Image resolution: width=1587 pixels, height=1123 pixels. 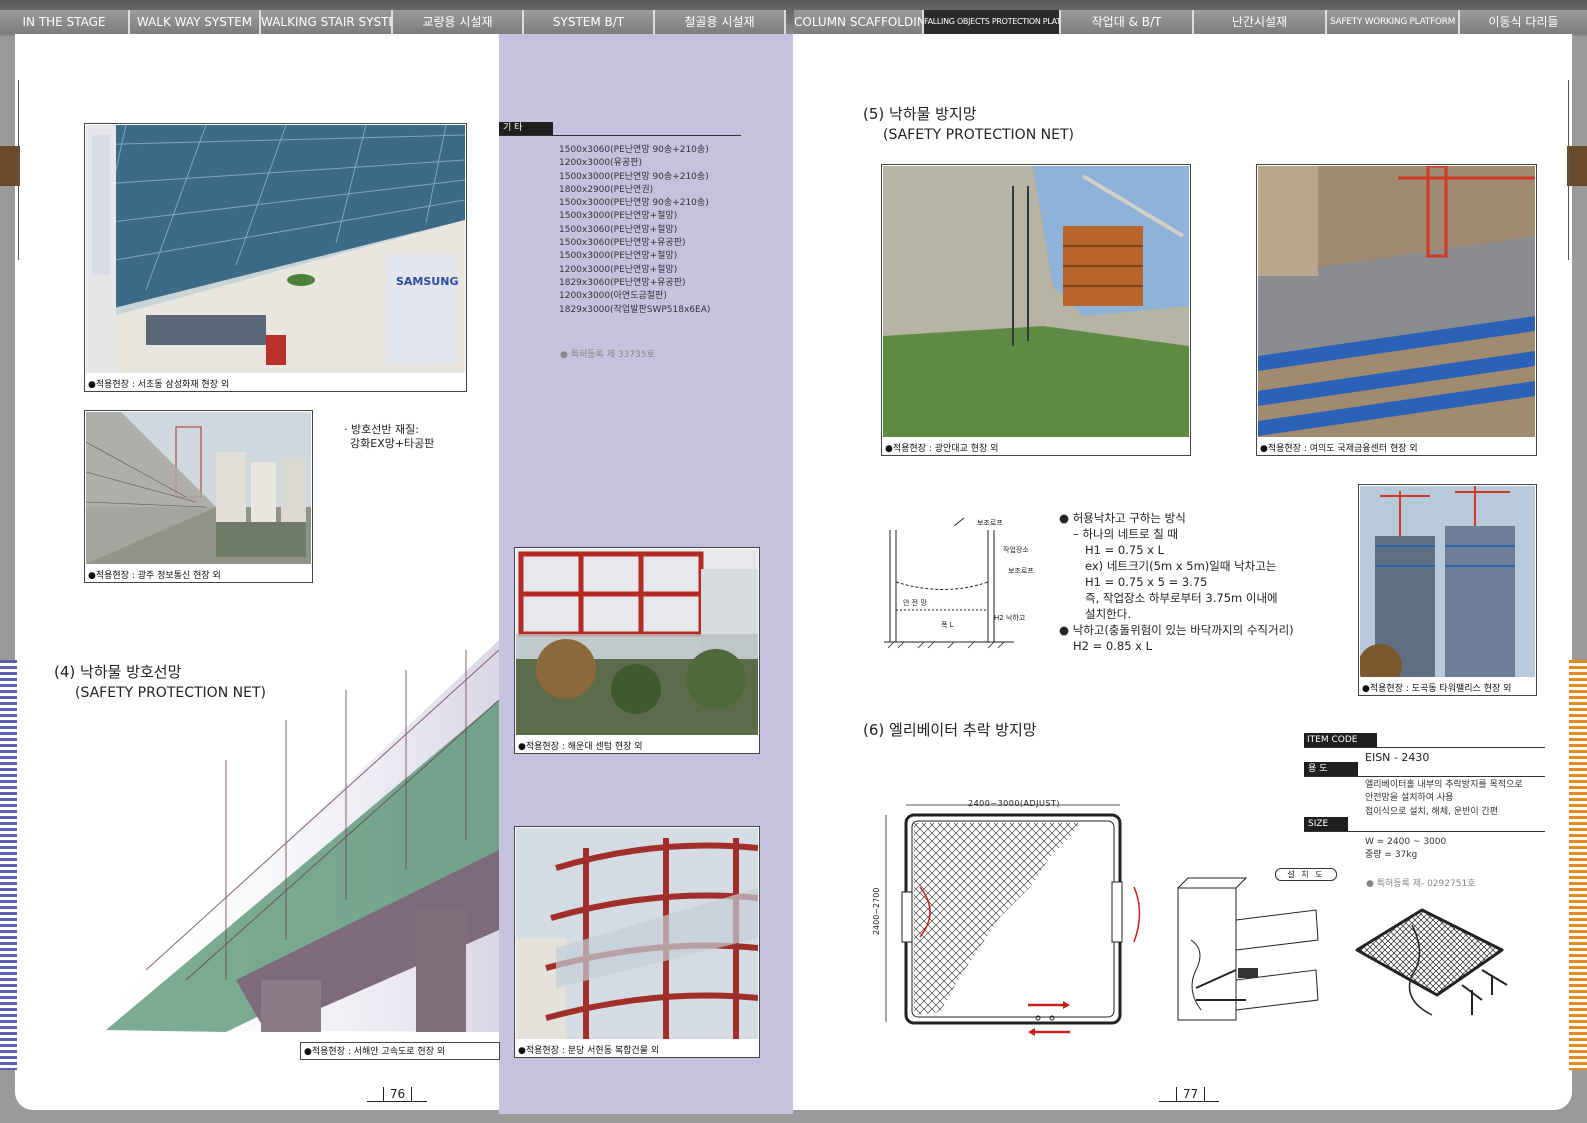 I want to click on left-margin-line, so click(x=18, y=170).